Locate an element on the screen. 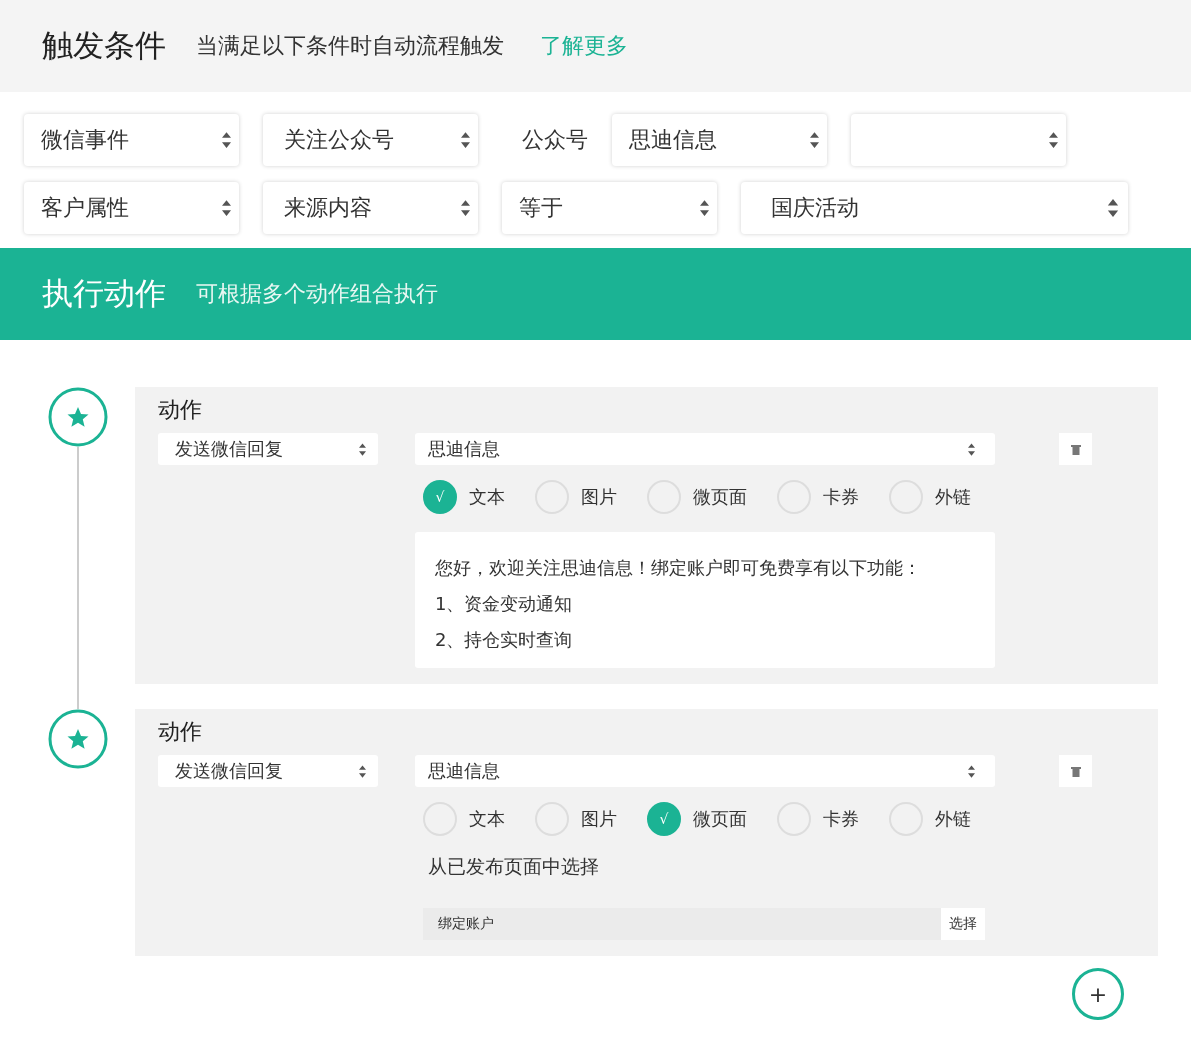 Image resolution: width=1191 pixels, height=1057 pixels. section-subtitle: 可根据多个动作组合执行 is located at coordinates (317, 294).